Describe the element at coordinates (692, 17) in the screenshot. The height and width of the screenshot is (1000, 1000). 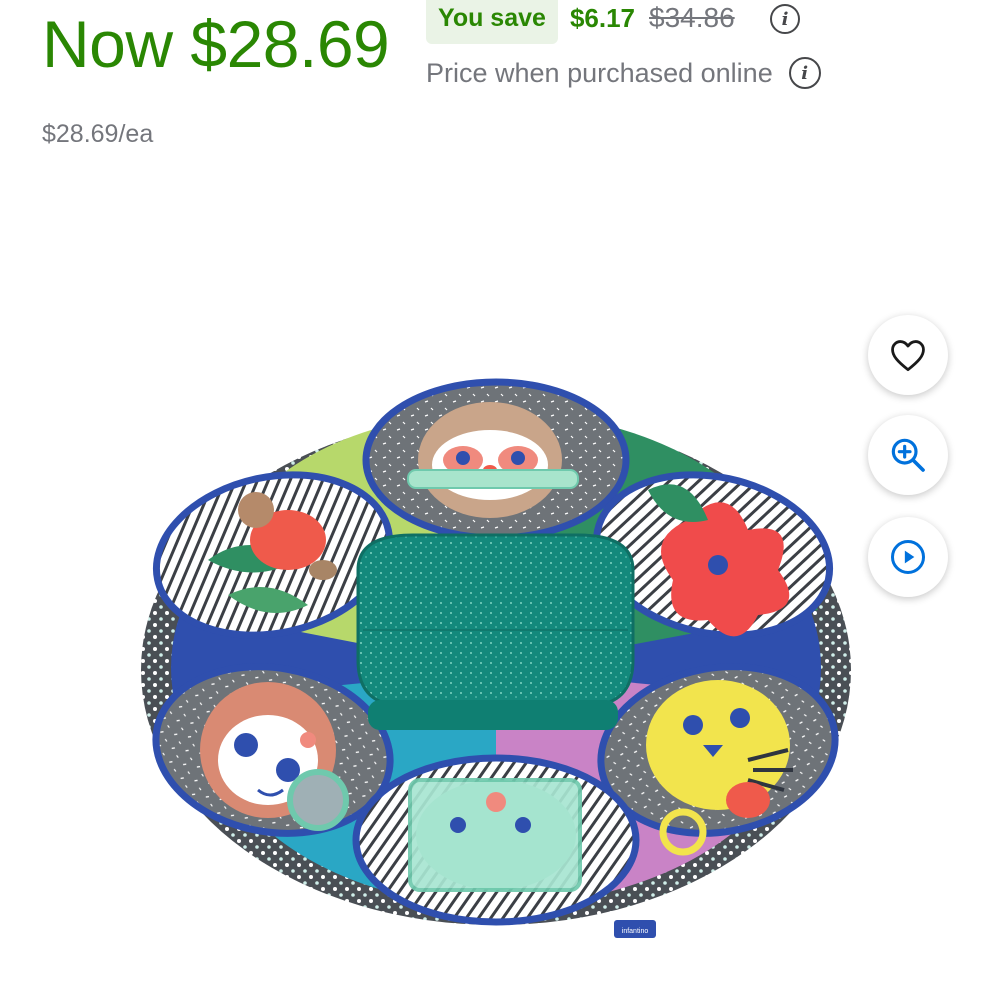
I see `was-price: $34.86` at that location.